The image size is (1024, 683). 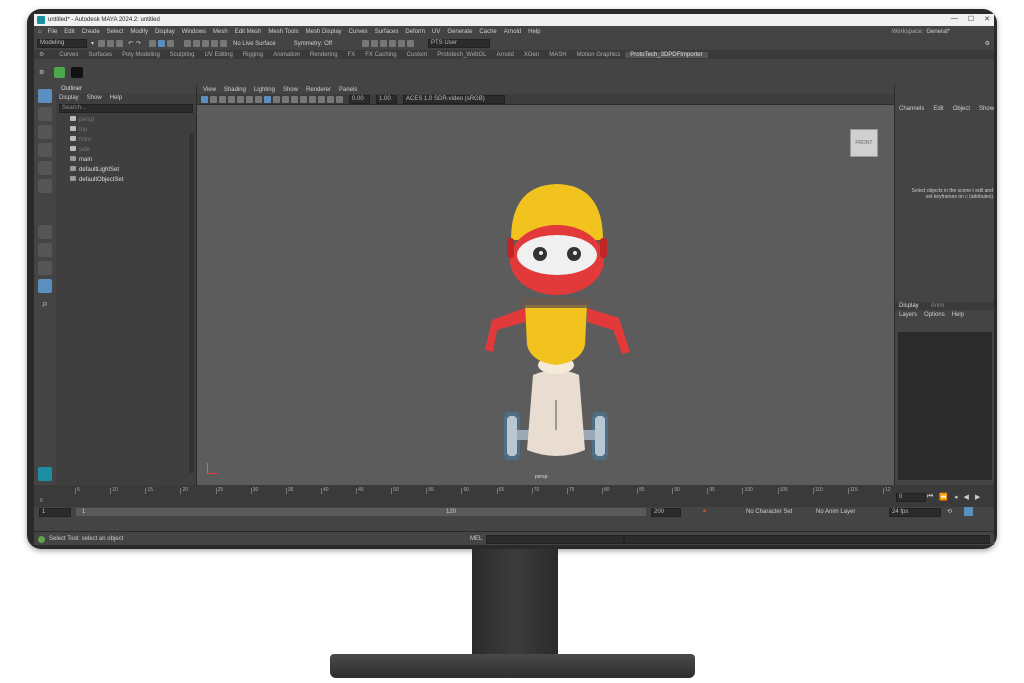 I want to click on keyframe-icon: ✶, so click(x=704, y=511).